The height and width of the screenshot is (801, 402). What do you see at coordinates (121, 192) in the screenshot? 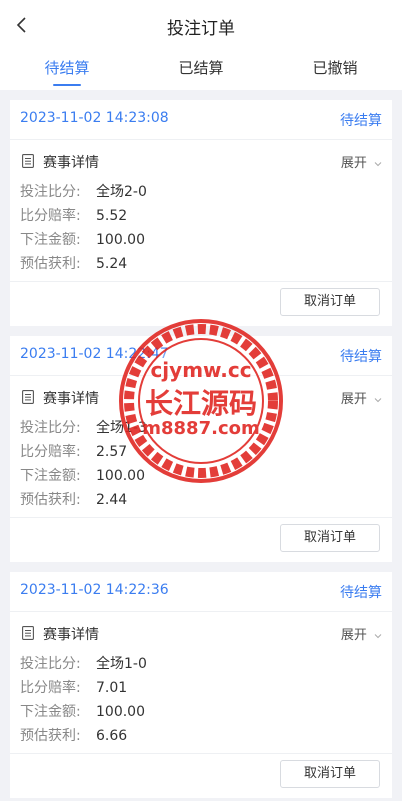
I see `score-value: 全场2-0` at bounding box center [121, 192].